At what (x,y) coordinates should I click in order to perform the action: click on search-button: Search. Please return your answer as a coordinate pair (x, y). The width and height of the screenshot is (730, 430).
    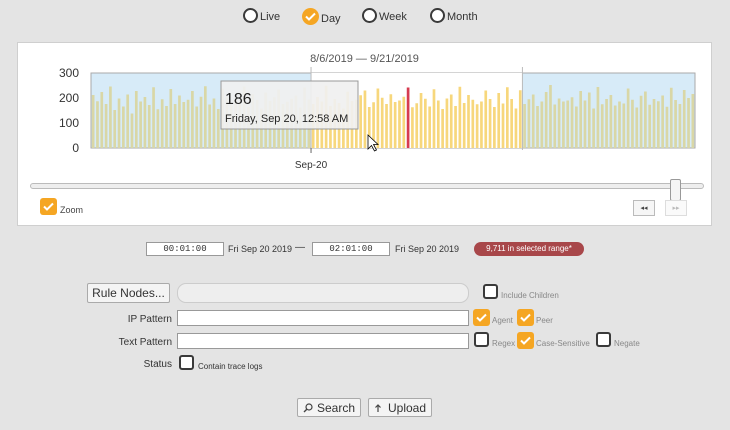
    Looking at the image, I should click on (329, 407).